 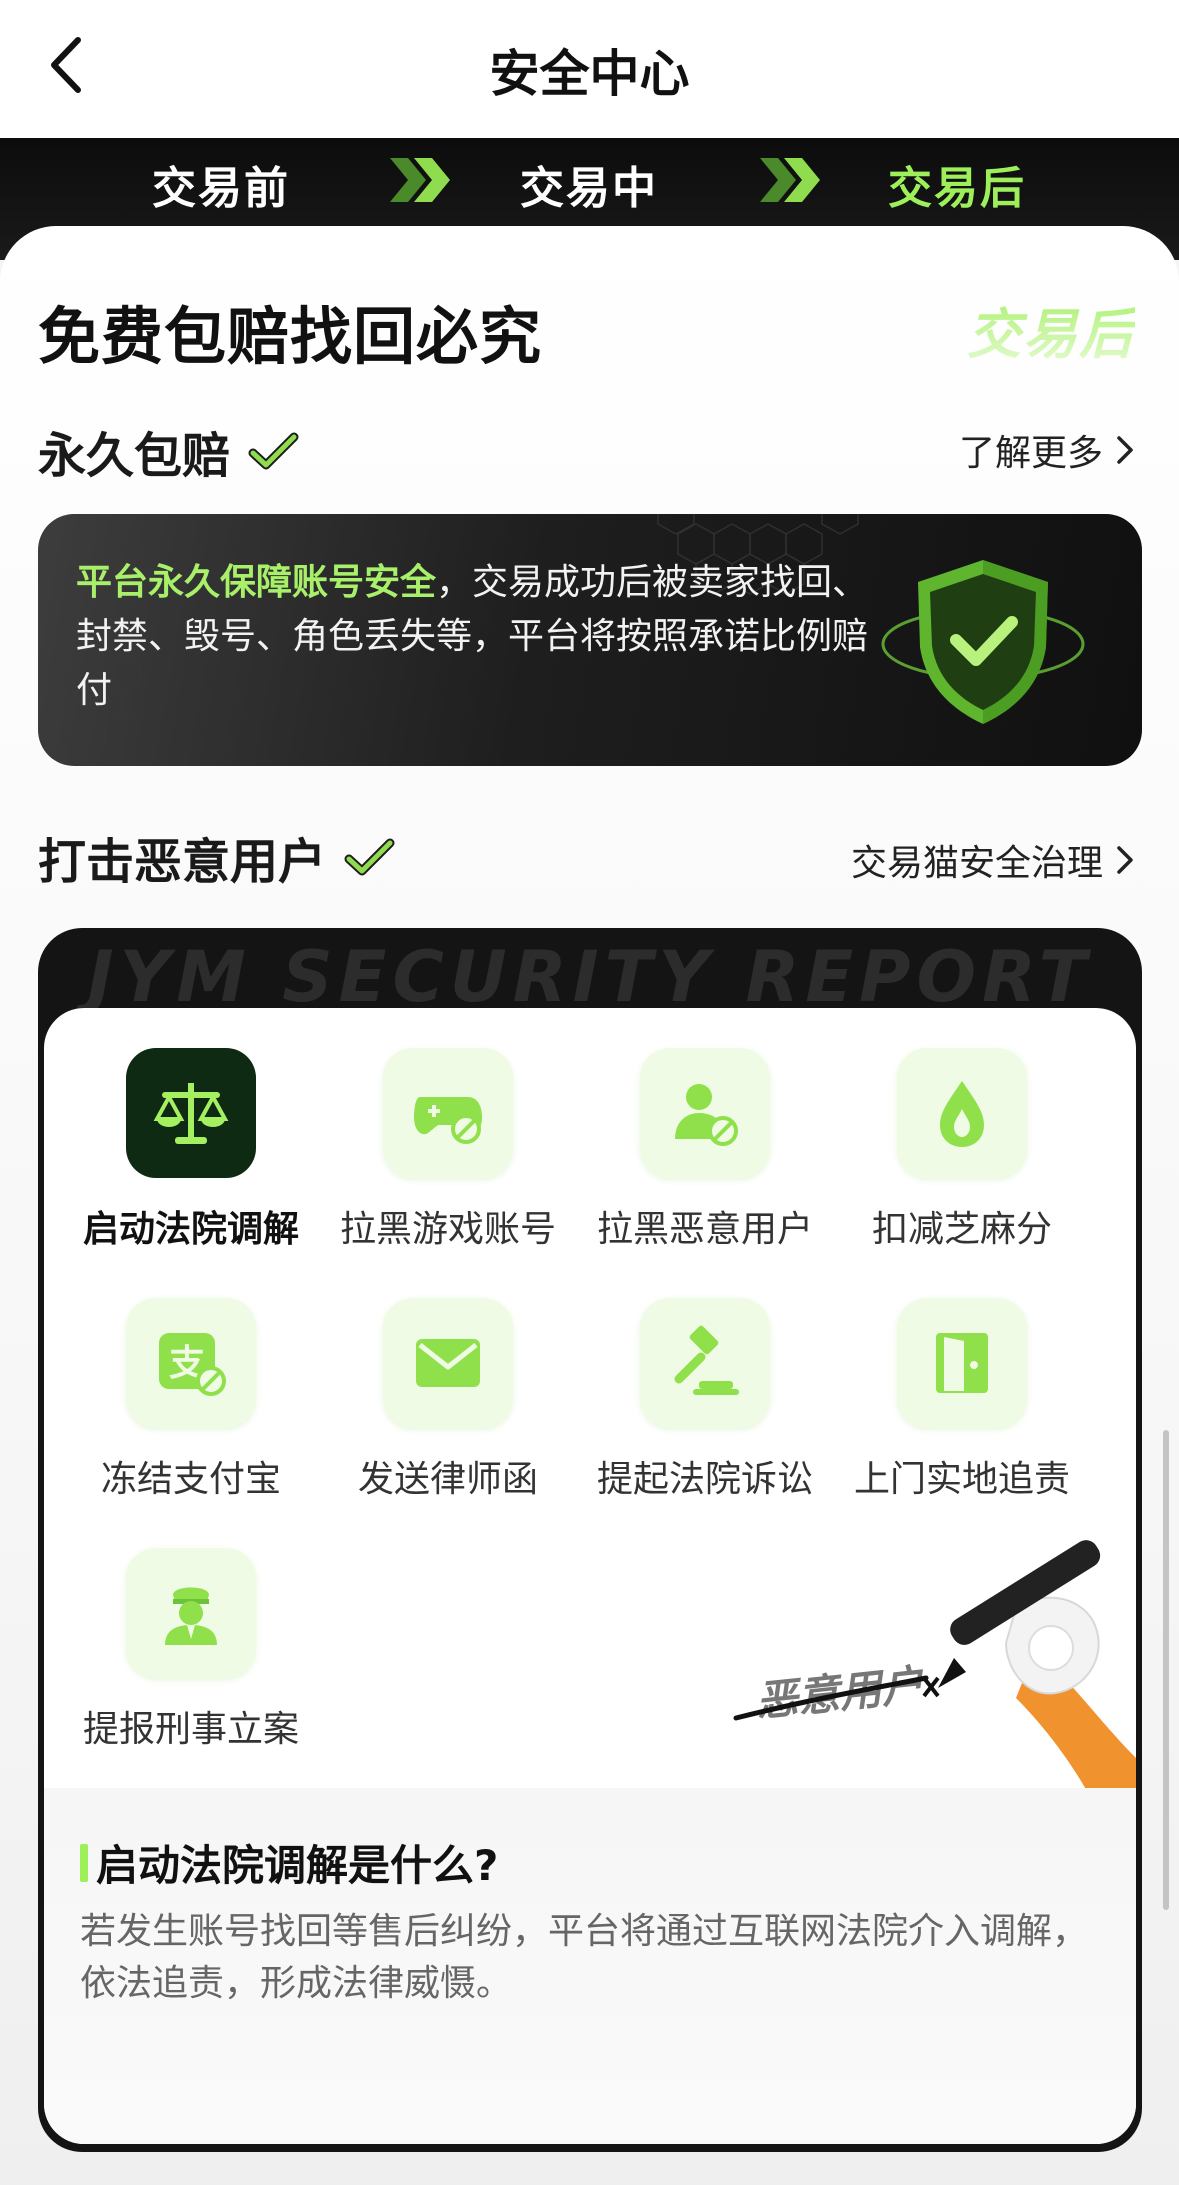 I want to click on action-label: 提报刑事立案, so click(x=190, y=1729).